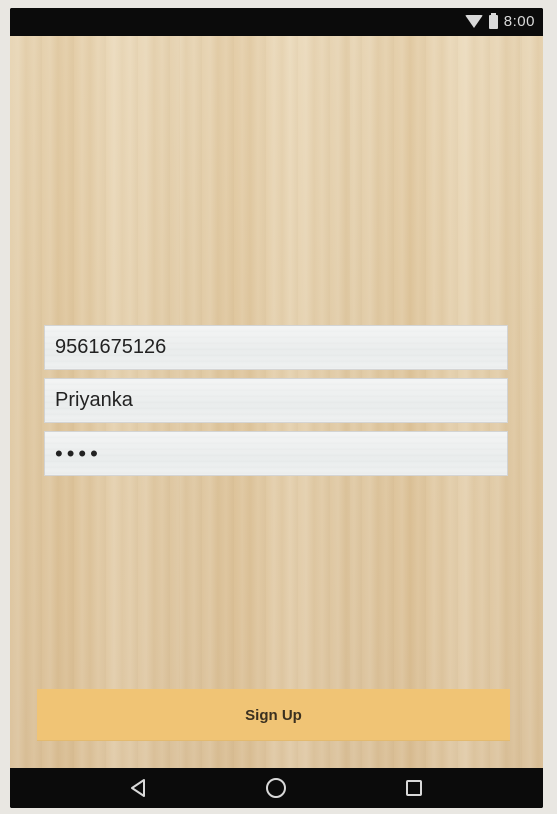  Describe the element at coordinates (499, 21) in the screenshot. I see `status-icons: 8:00` at that location.